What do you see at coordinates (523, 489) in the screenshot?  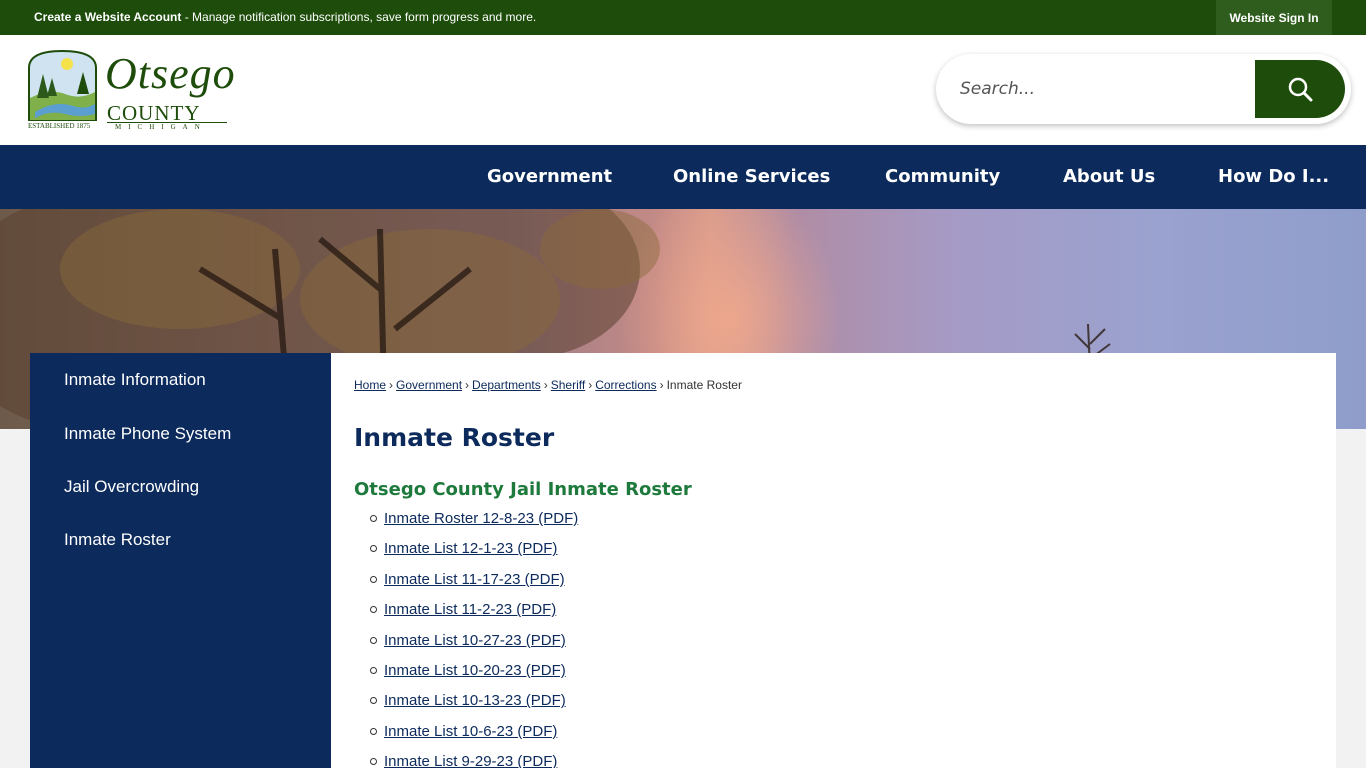 I see `section-subtitle: Otsego County Jail Inmate Roster` at bounding box center [523, 489].